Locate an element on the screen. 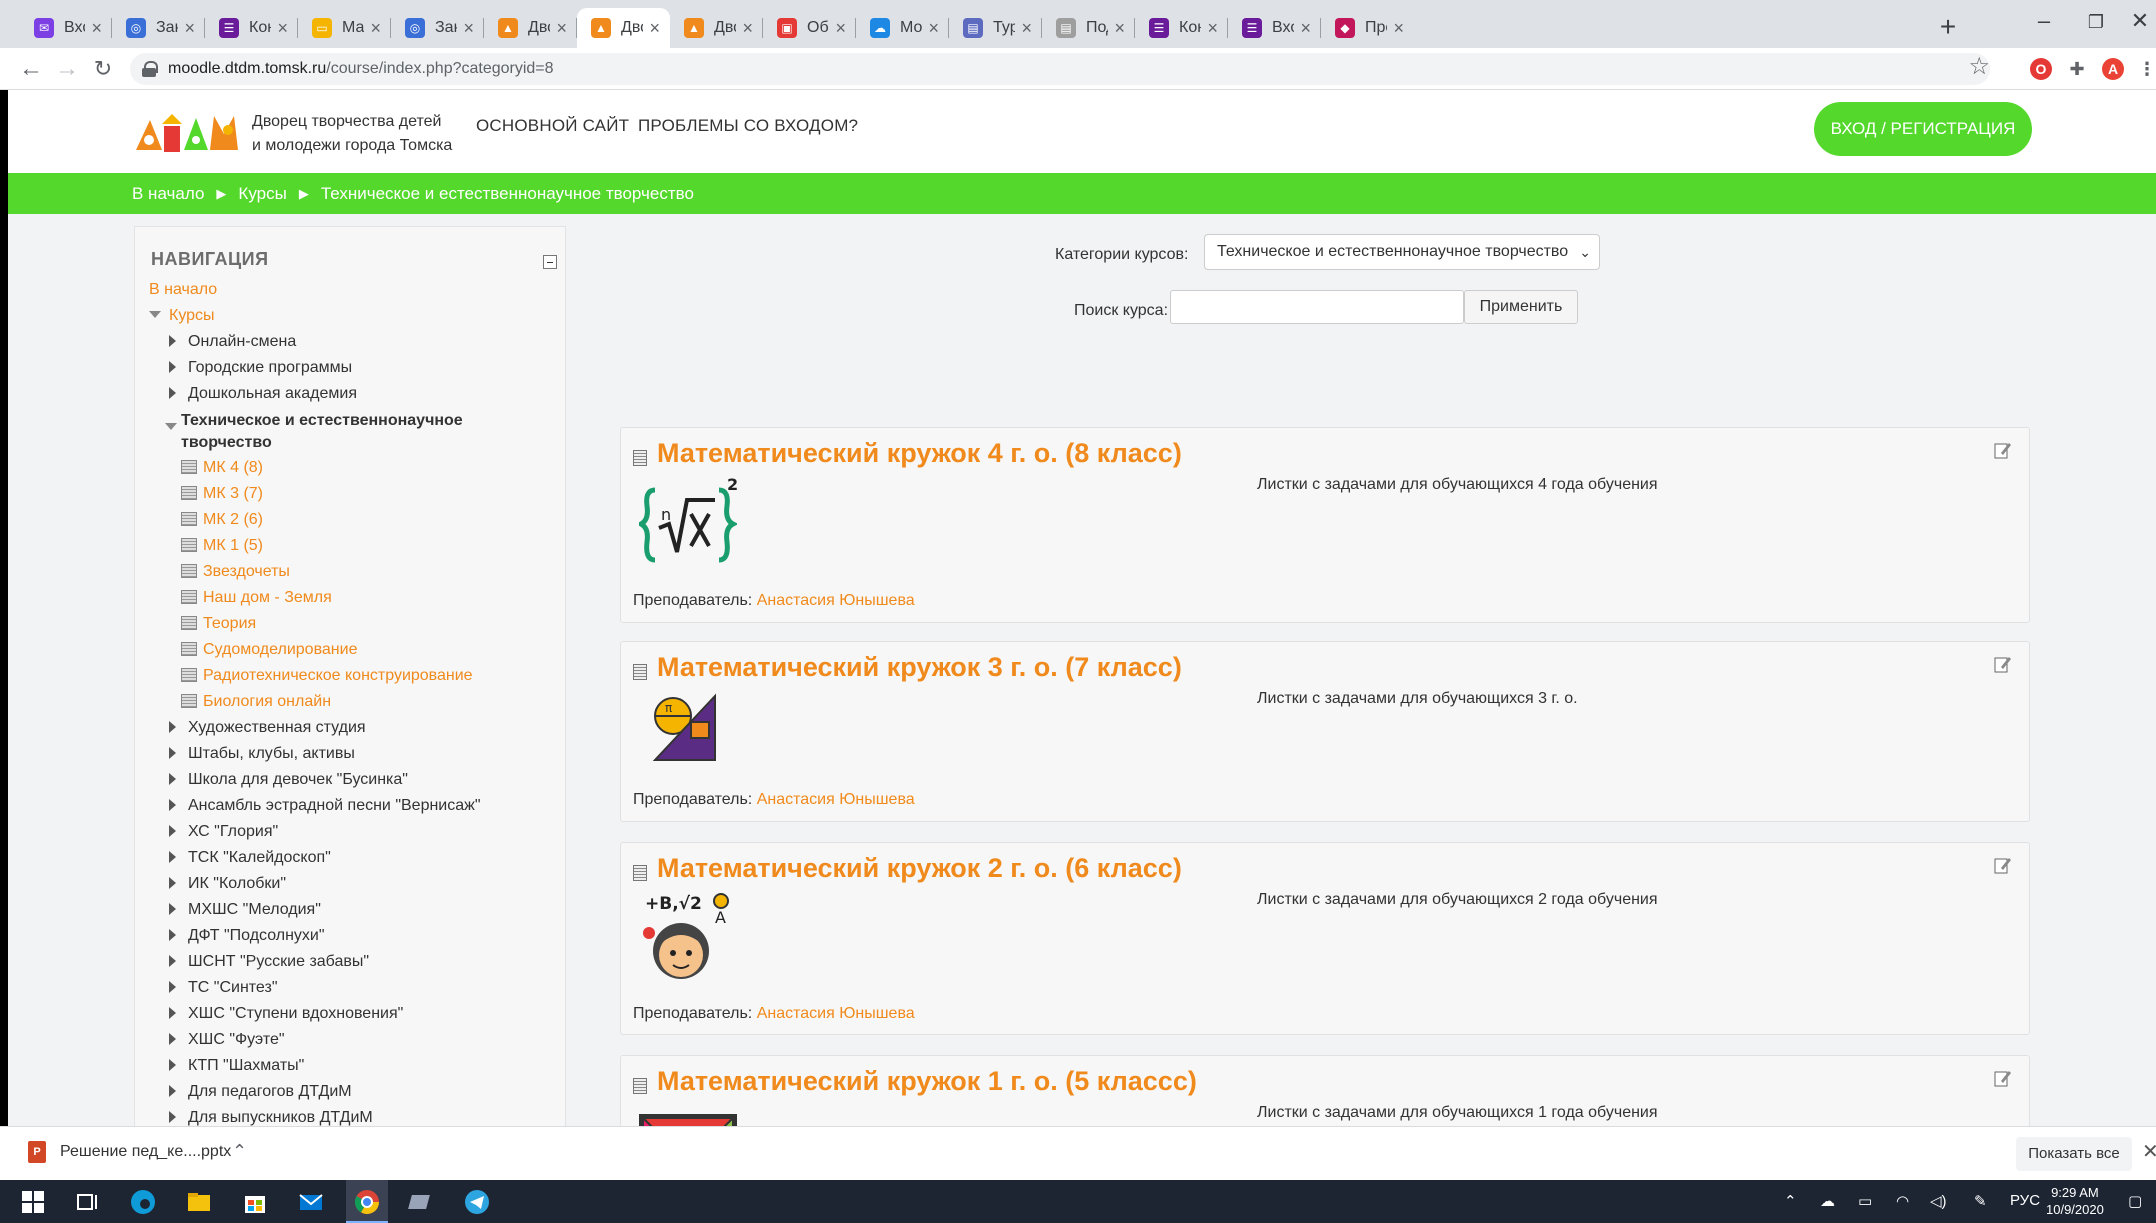 This screenshot has height=1223, width=2156. chrome-icon is located at coordinates (367, 1202).